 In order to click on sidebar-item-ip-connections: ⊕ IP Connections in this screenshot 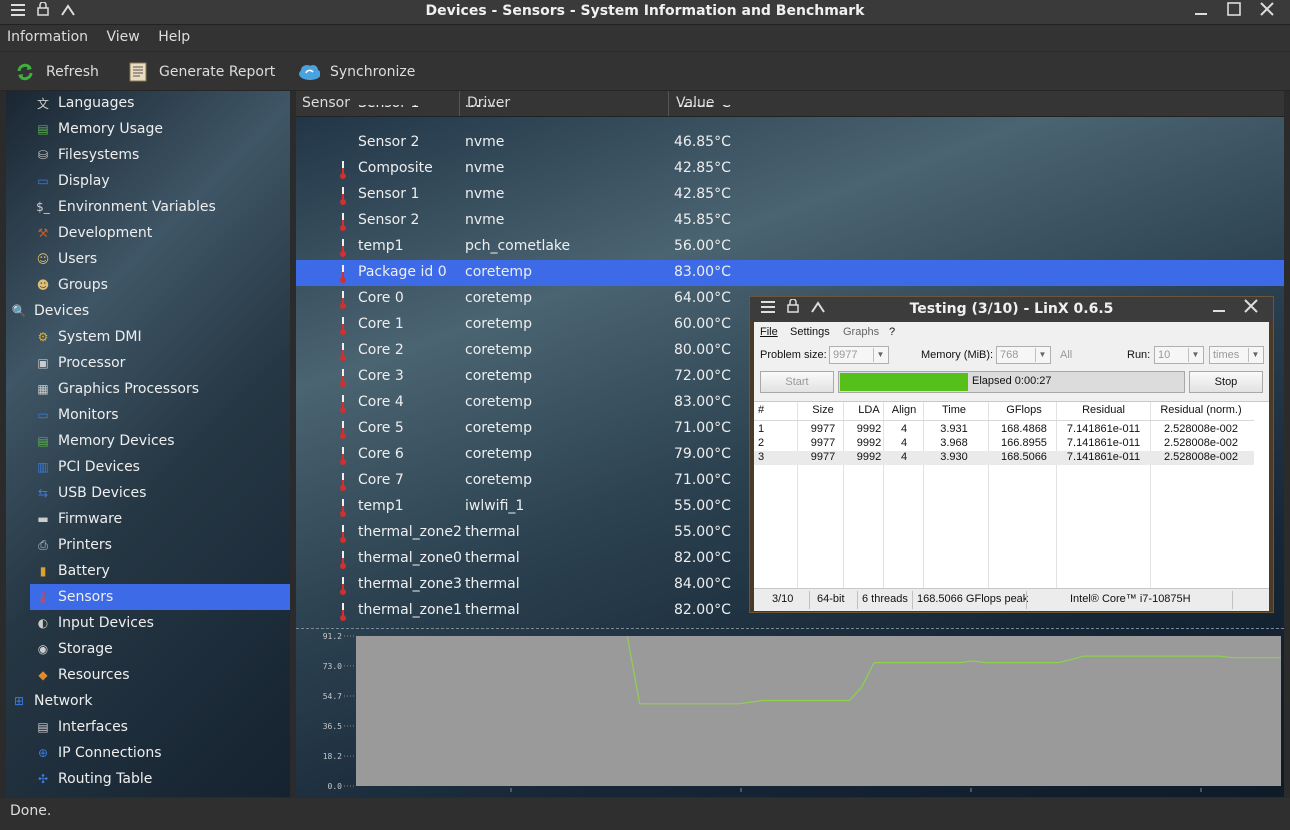, I will do `click(160, 753)`.